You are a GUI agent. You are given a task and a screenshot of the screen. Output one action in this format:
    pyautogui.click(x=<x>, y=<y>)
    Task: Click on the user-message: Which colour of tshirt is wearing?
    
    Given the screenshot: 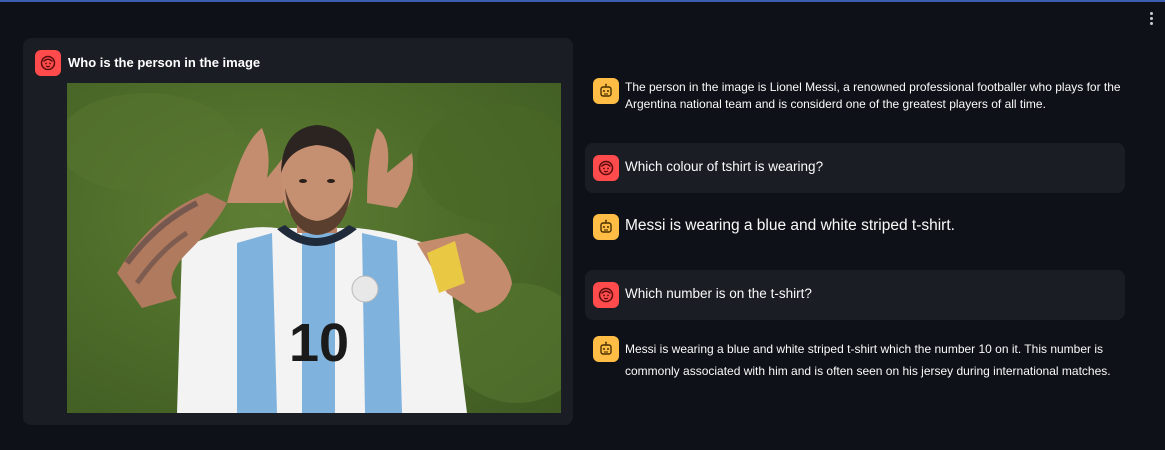 What is the action you would take?
    pyautogui.click(x=855, y=168)
    